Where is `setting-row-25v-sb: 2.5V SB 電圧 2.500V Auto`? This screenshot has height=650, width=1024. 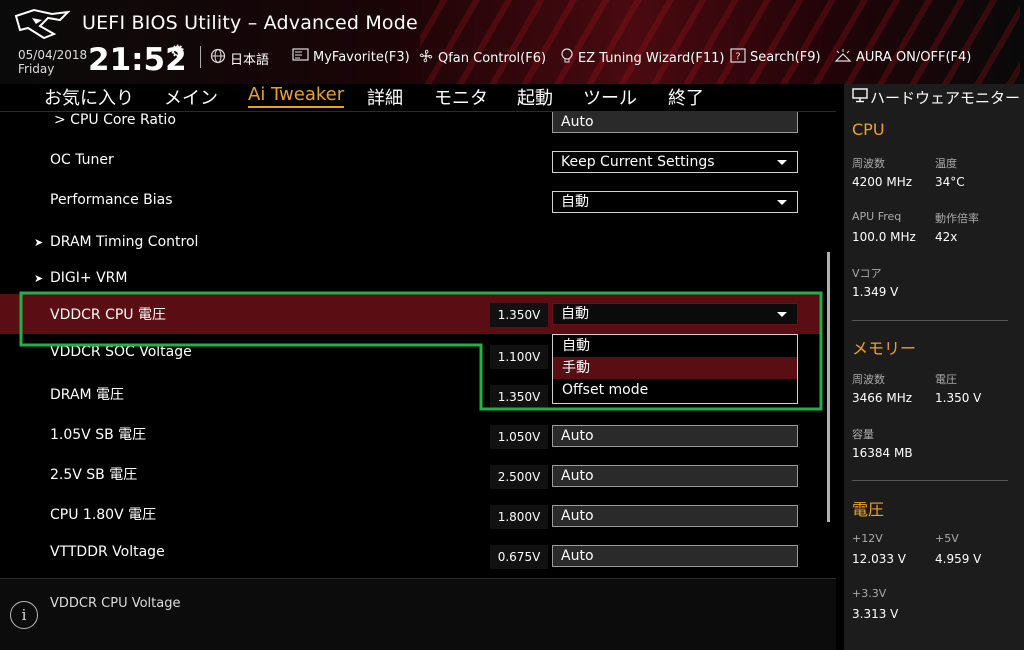
setting-row-25v-sb: 2.5V SB 電圧 2.500V Auto is located at coordinates (410, 474).